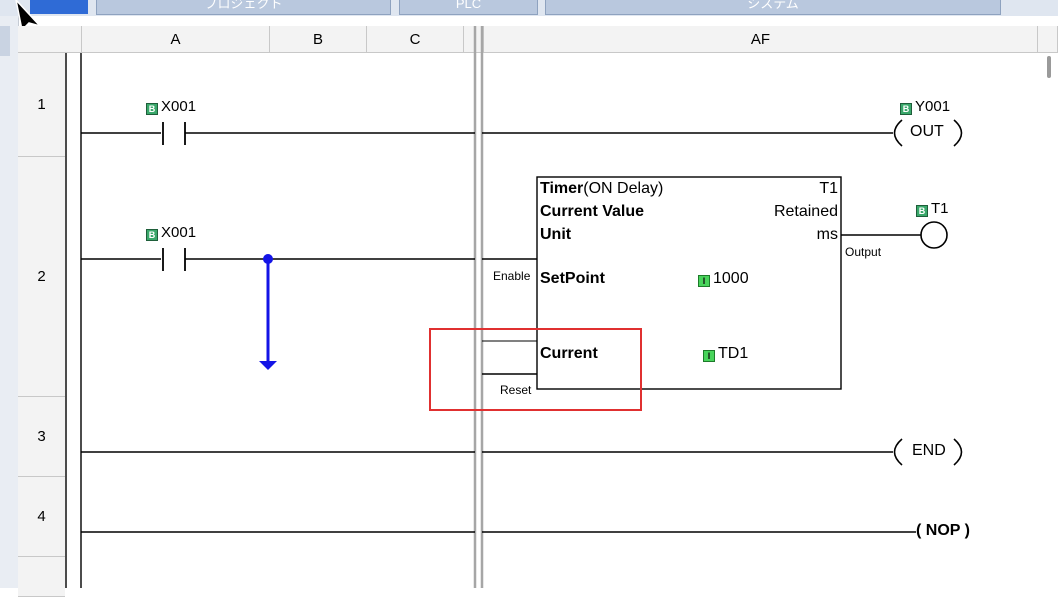 This screenshot has width=1058, height=597. What do you see at coordinates (731, 278) in the screenshot?
I see `timer-setpoint-value: 1000` at bounding box center [731, 278].